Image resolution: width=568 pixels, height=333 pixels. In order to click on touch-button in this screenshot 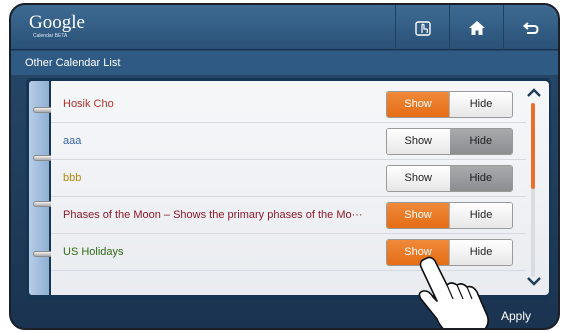, I will do `click(422, 27)`.